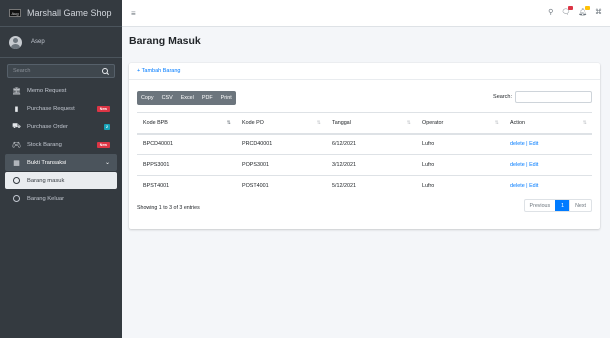 The image size is (610, 338). I want to click on sidebar-search-input, so click(53, 71).